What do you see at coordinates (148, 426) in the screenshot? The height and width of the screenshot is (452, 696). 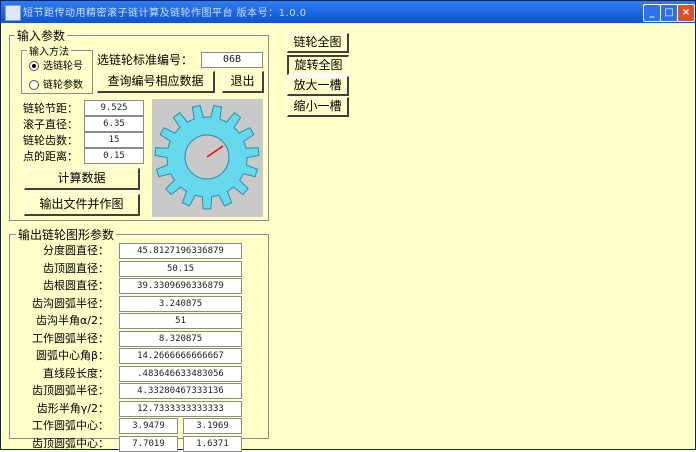 I see `output-value-field: 3.9479` at bounding box center [148, 426].